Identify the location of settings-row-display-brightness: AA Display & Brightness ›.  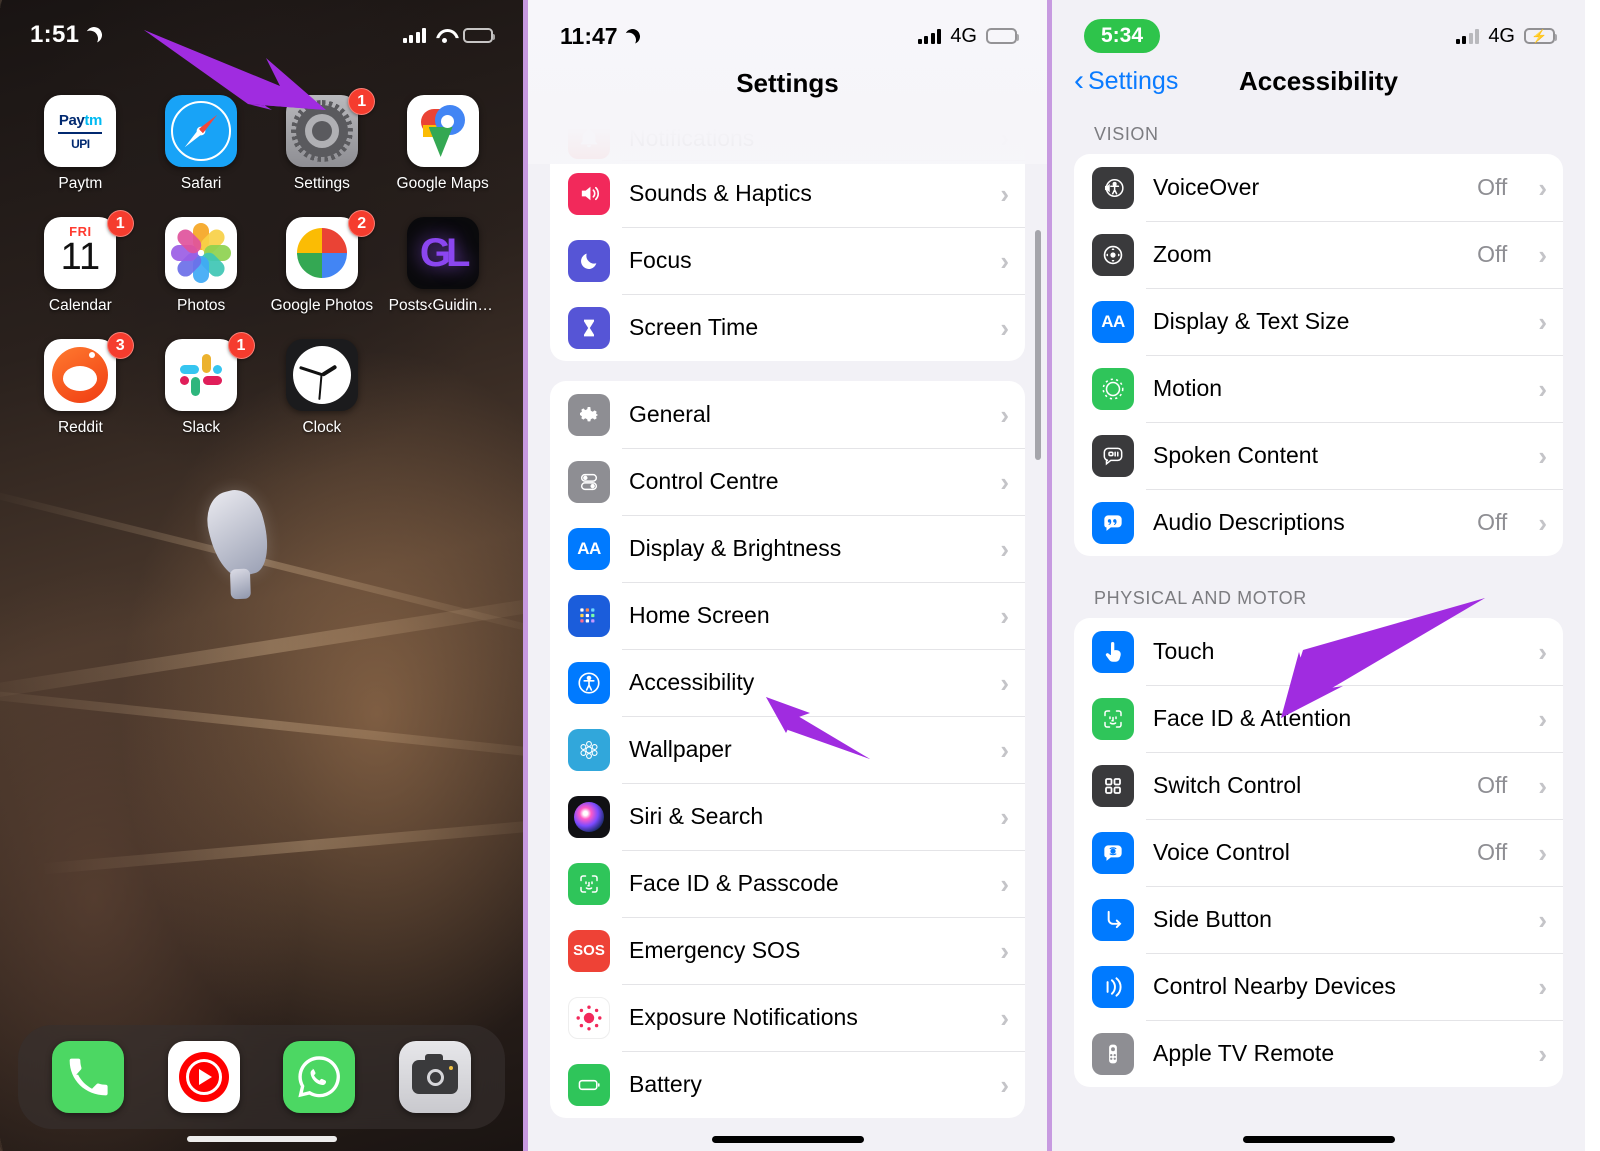
(787, 548).